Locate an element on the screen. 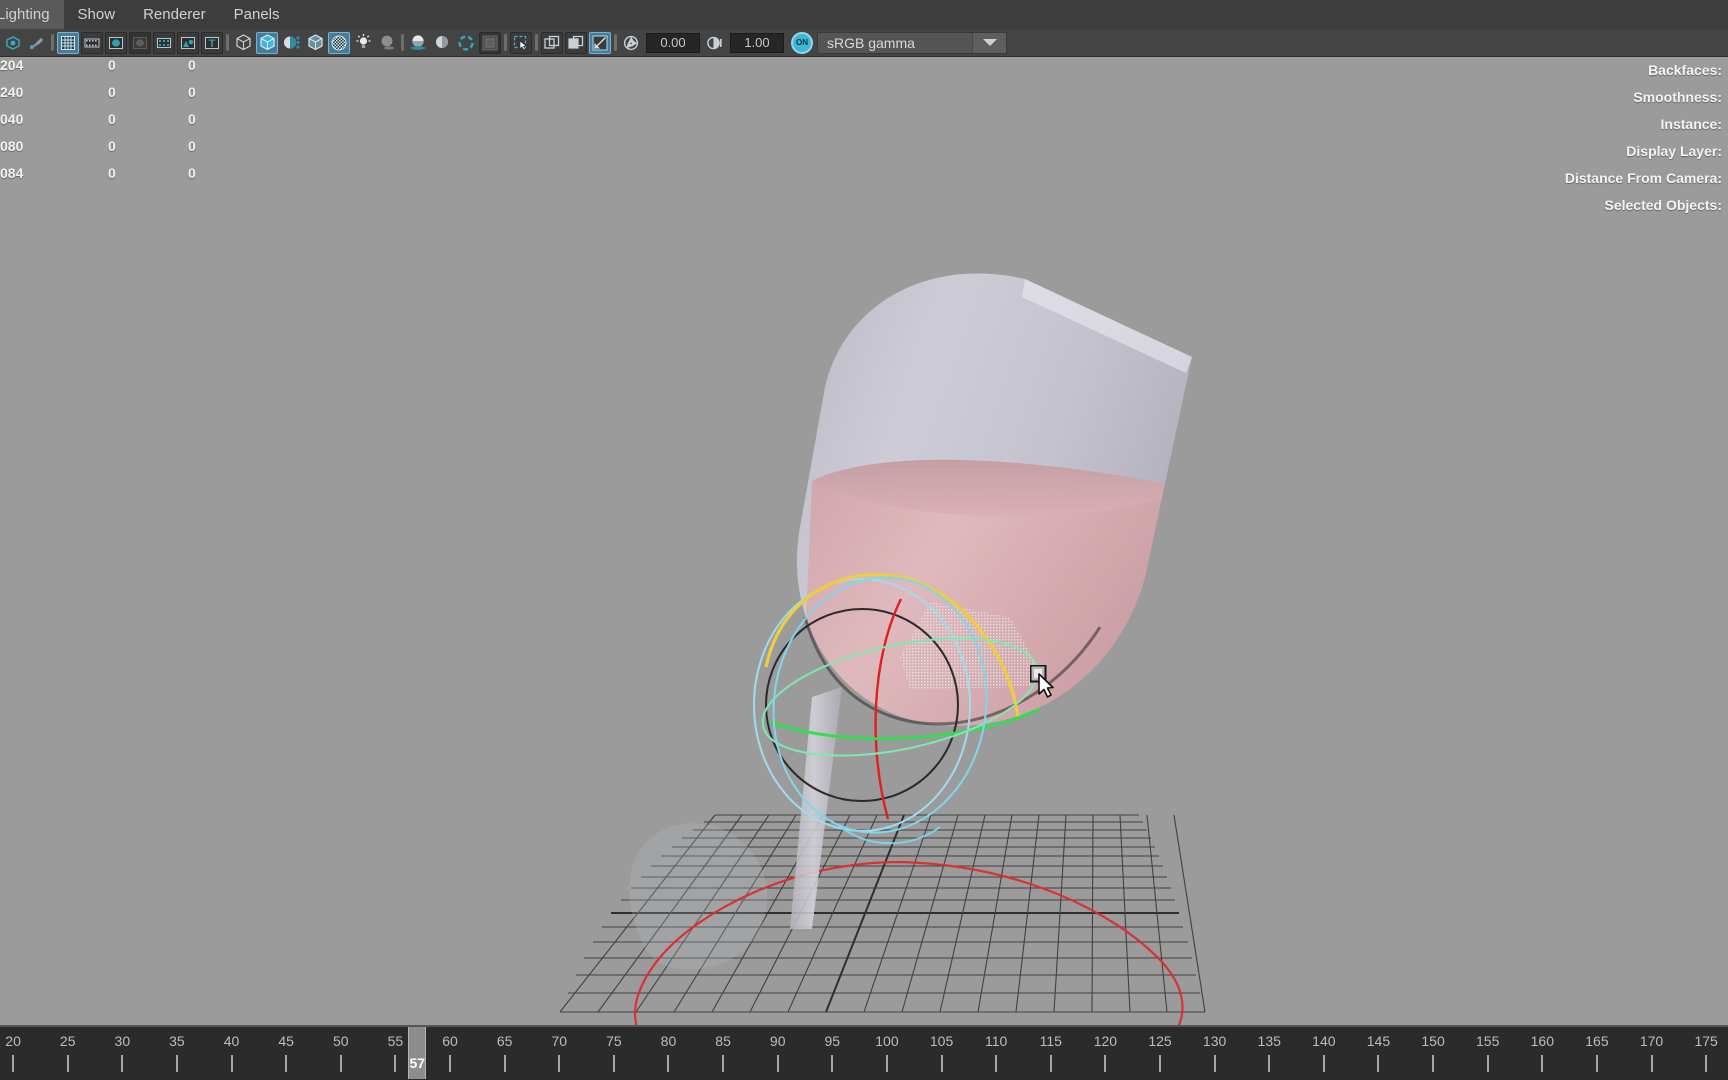  film-origin-icon is located at coordinates (164, 42).